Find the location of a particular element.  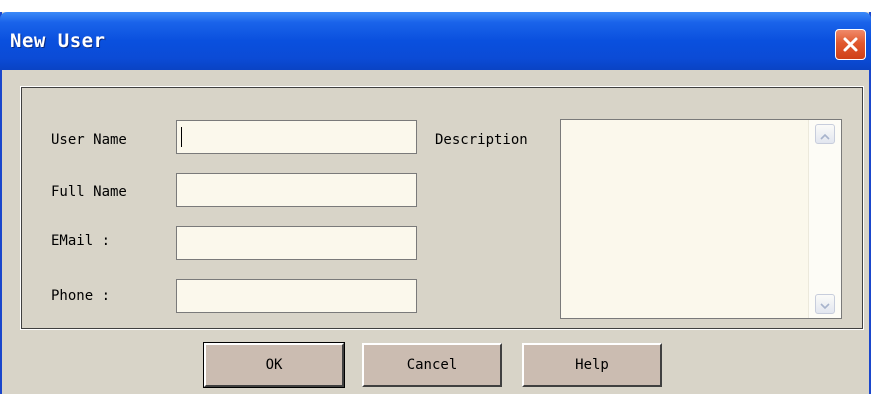

email-label: EMail : is located at coordinates (81, 241).